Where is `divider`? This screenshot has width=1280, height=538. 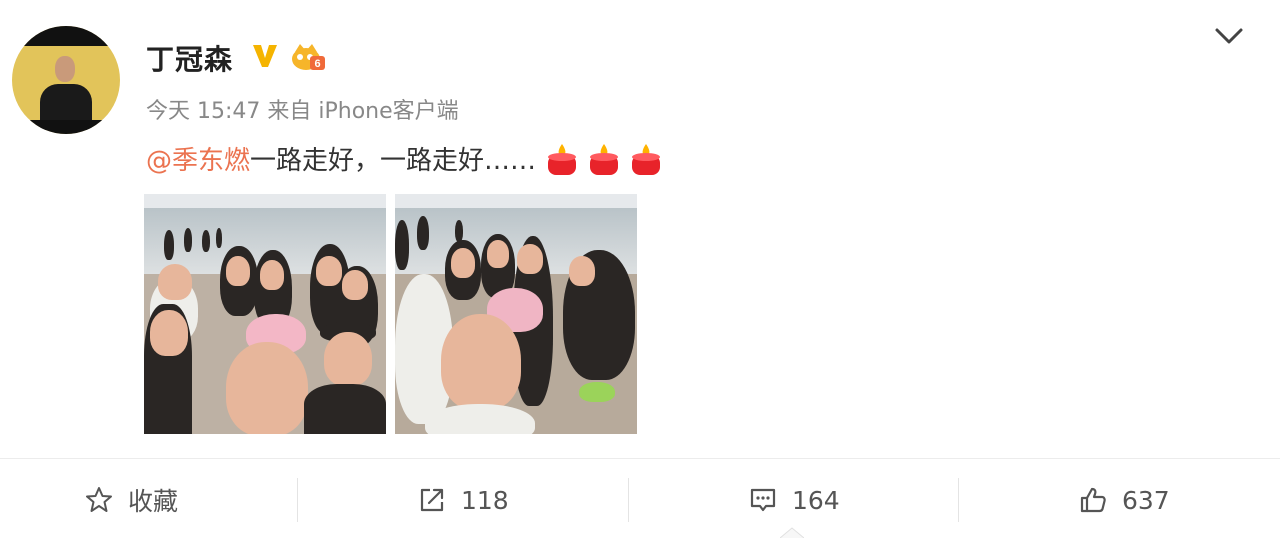
divider is located at coordinates (640, 458).